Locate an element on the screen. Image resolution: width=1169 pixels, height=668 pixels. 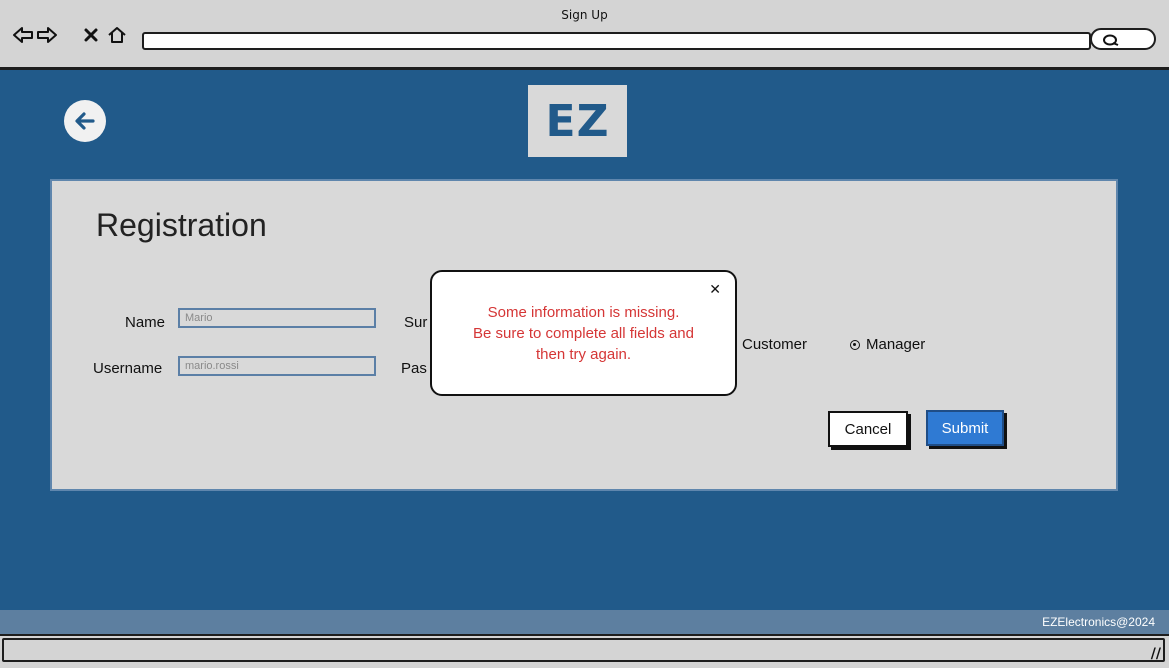
role-customer-radio: Customer is located at coordinates (774, 344).